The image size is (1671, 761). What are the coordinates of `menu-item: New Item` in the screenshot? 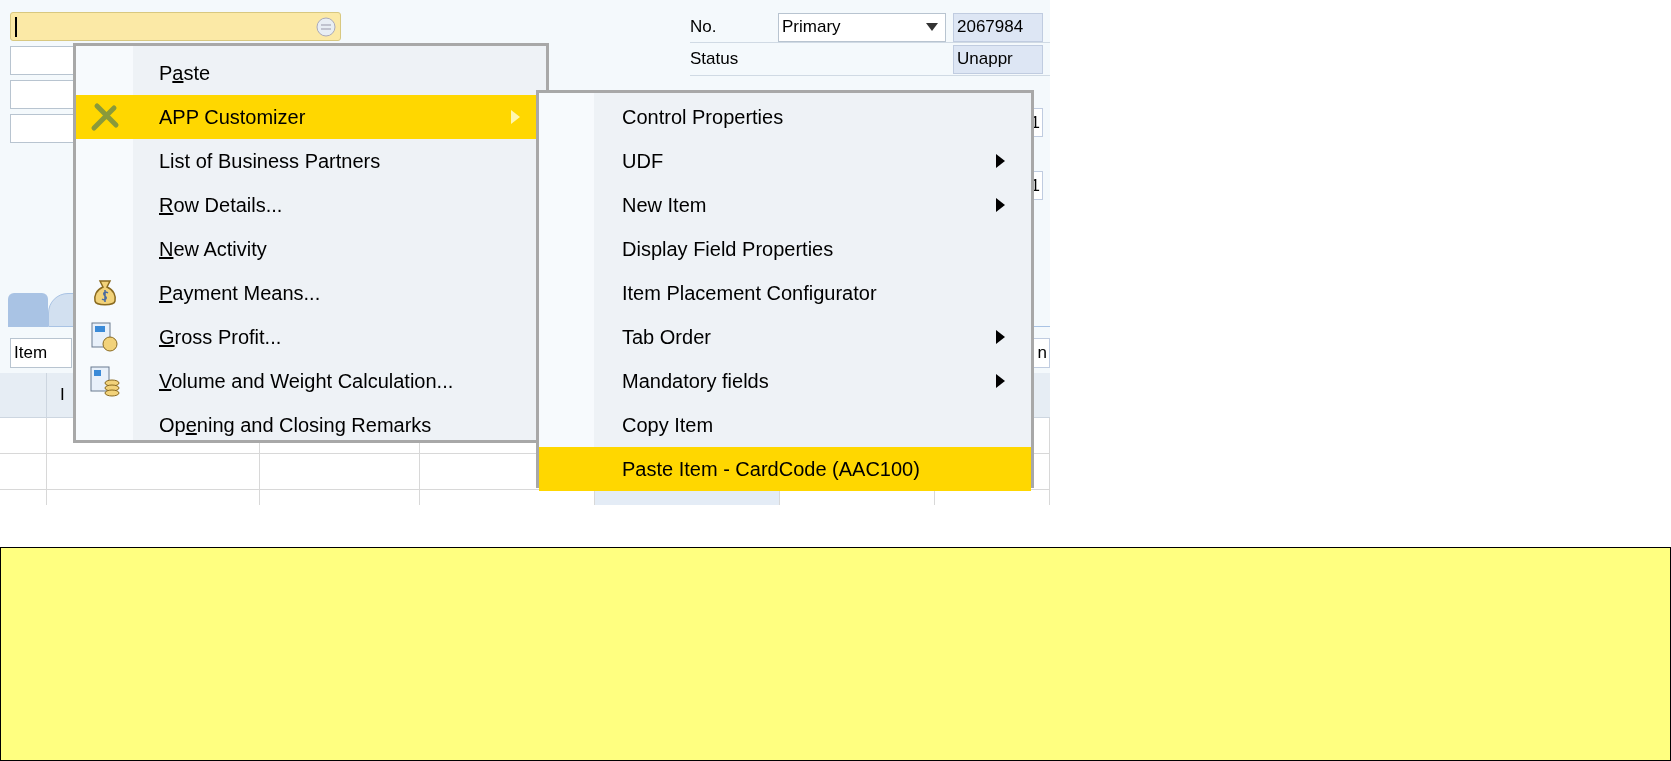 It's located at (785, 205).